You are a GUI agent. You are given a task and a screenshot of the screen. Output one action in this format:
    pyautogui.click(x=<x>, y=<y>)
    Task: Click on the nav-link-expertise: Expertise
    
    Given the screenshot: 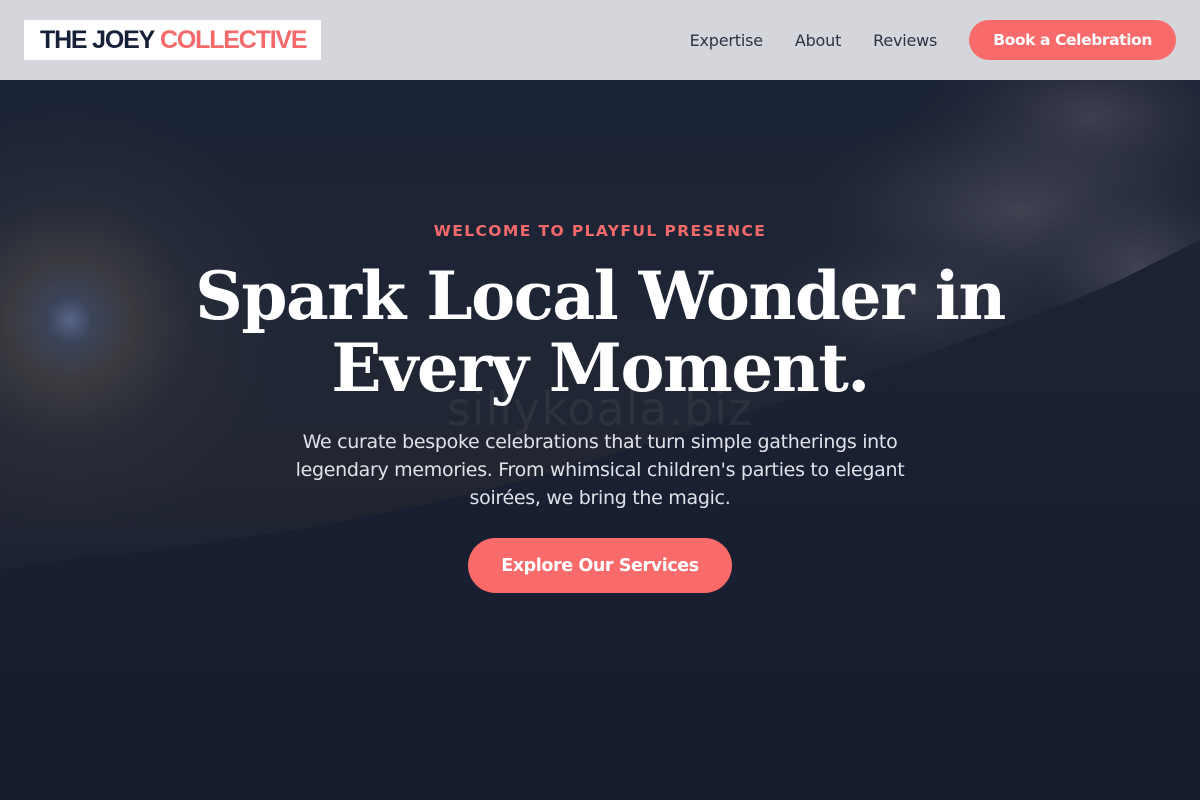 What is the action you would take?
    pyautogui.click(x=726, y=40)
    